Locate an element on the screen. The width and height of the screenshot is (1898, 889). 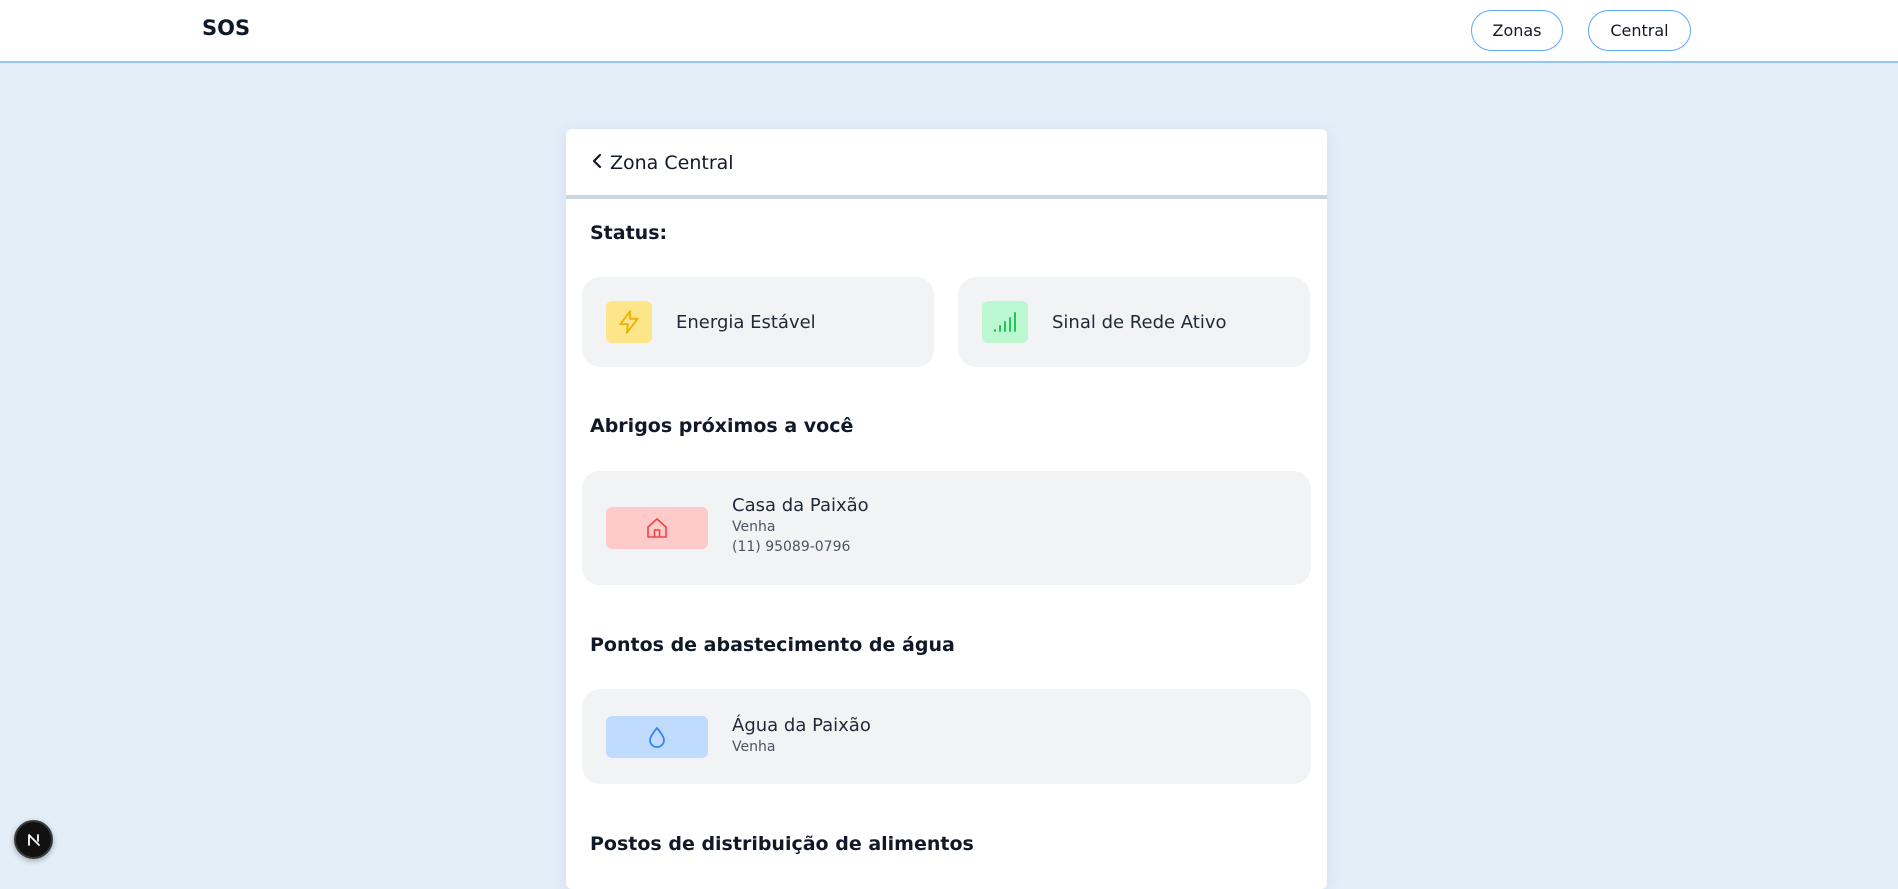
back-button: Zona Central is located at coordinates (662, 163).